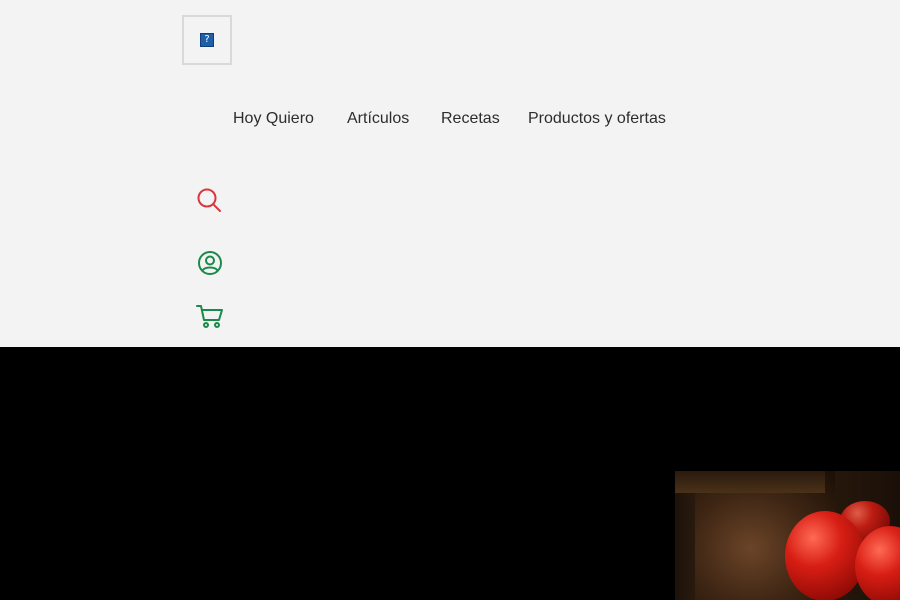 Image resolution: width=900 pixels, height=600 pixels. I want to click on tomato, so click(825, 555).